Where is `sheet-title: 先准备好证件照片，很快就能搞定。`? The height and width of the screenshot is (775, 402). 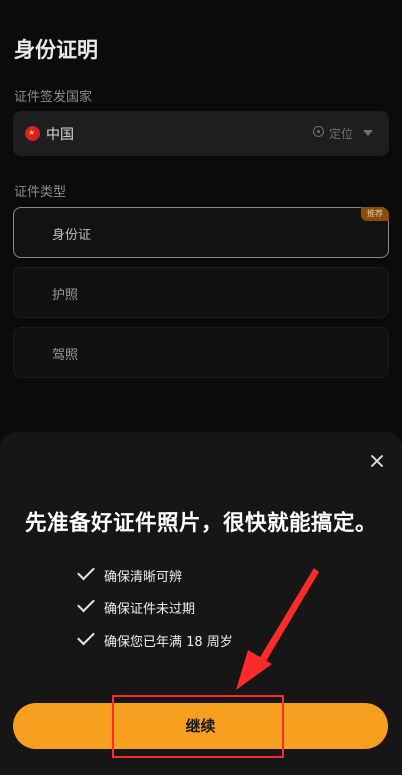
sheet-title: 先准备好证件照片，很快就能搞定。 is located at coordinates (200, 523).